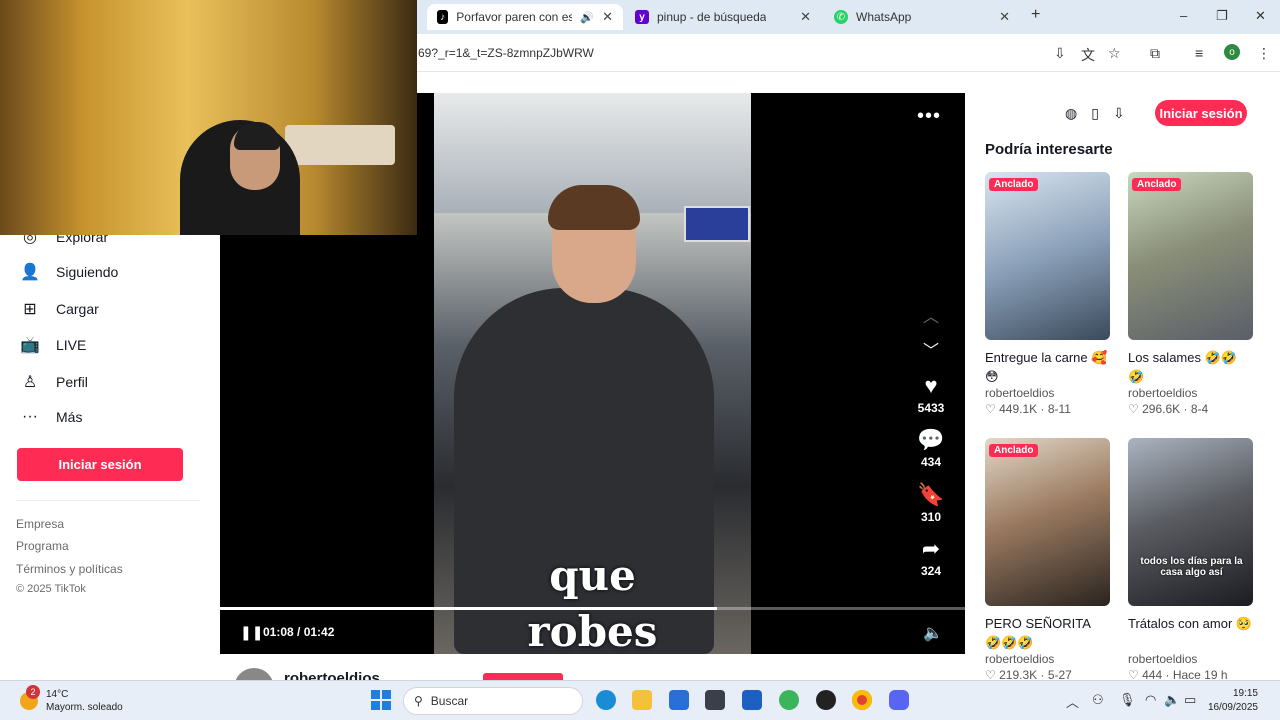 The width and height of the screenshot is (1280, 720). What do you see at coordinates (1119, 113) in the screenshot?
I see `download-icon: ⇩` at bounding box center [1119, 113].